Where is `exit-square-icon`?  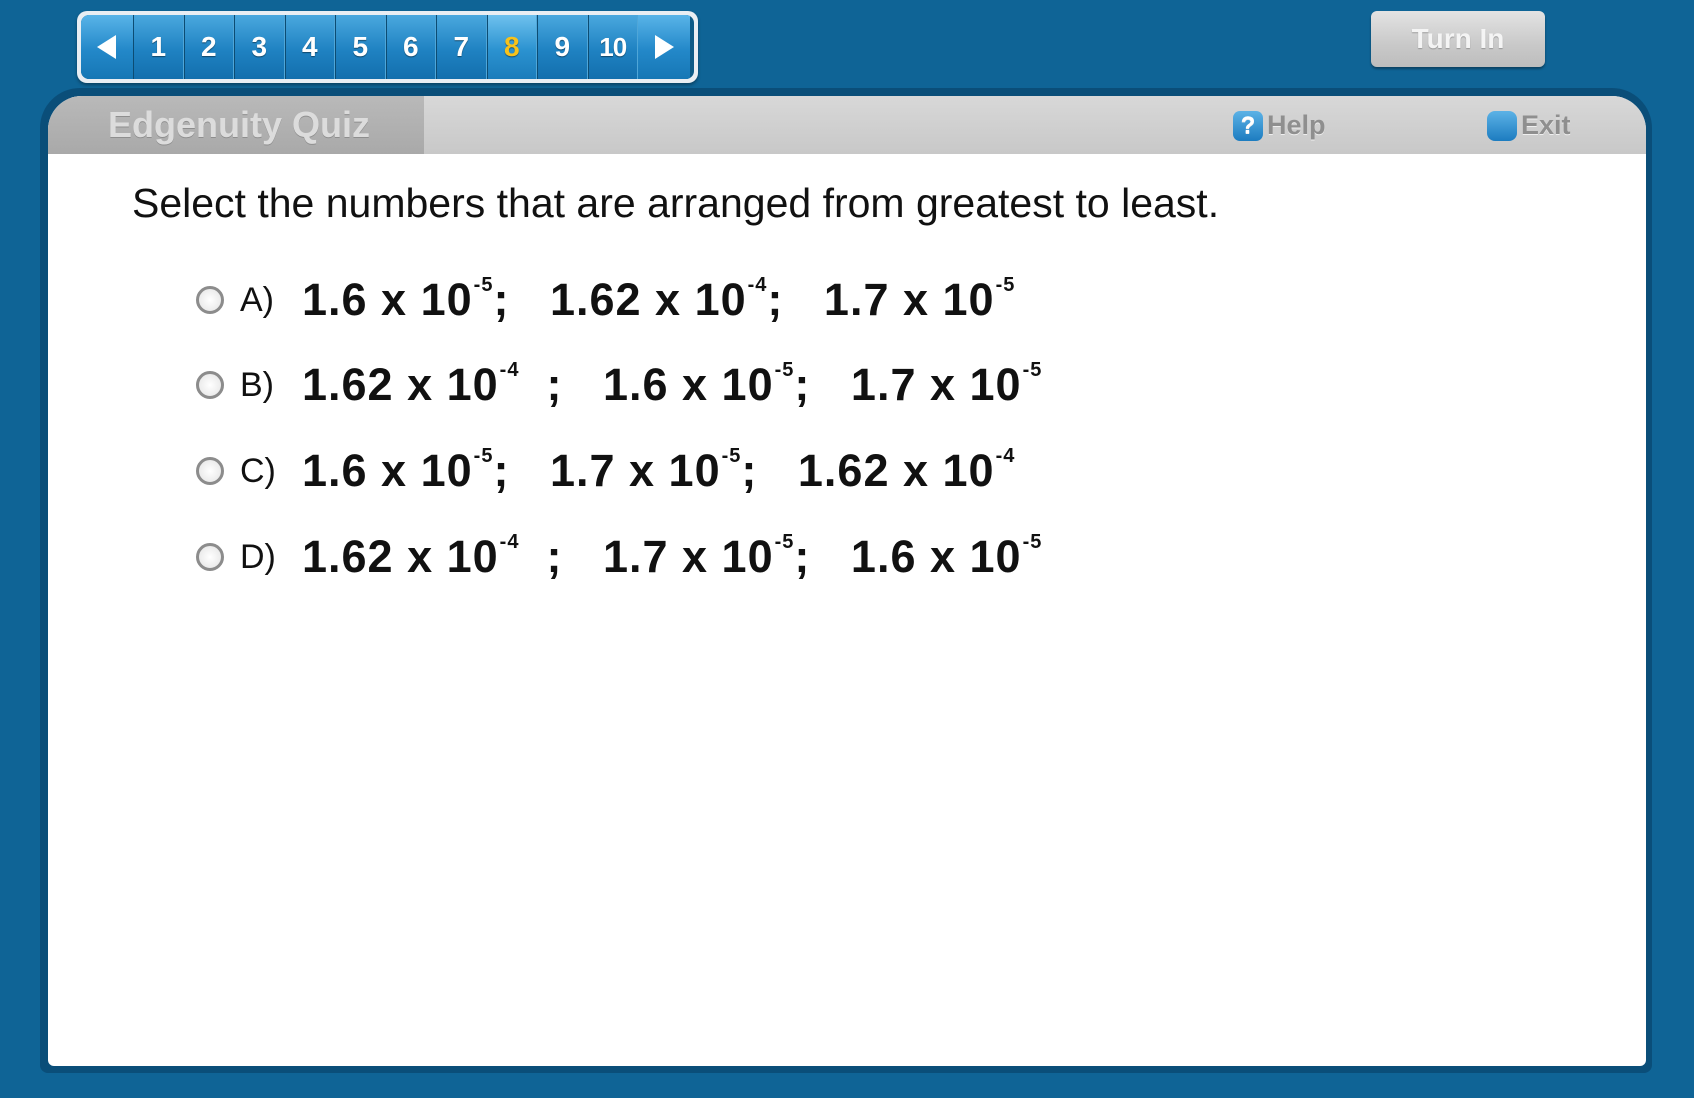
exit-square-icon is located at coordinates (1502, 125).